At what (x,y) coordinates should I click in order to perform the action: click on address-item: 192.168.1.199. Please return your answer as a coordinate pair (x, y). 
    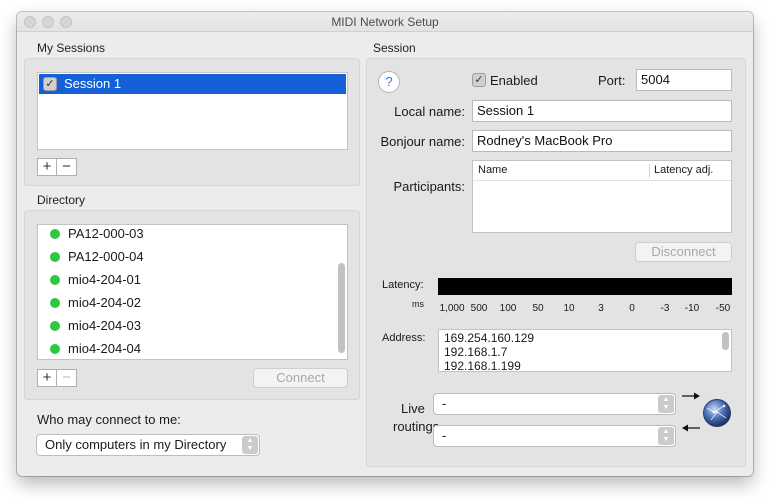
    Looking at the image, I should click on (482, 365).